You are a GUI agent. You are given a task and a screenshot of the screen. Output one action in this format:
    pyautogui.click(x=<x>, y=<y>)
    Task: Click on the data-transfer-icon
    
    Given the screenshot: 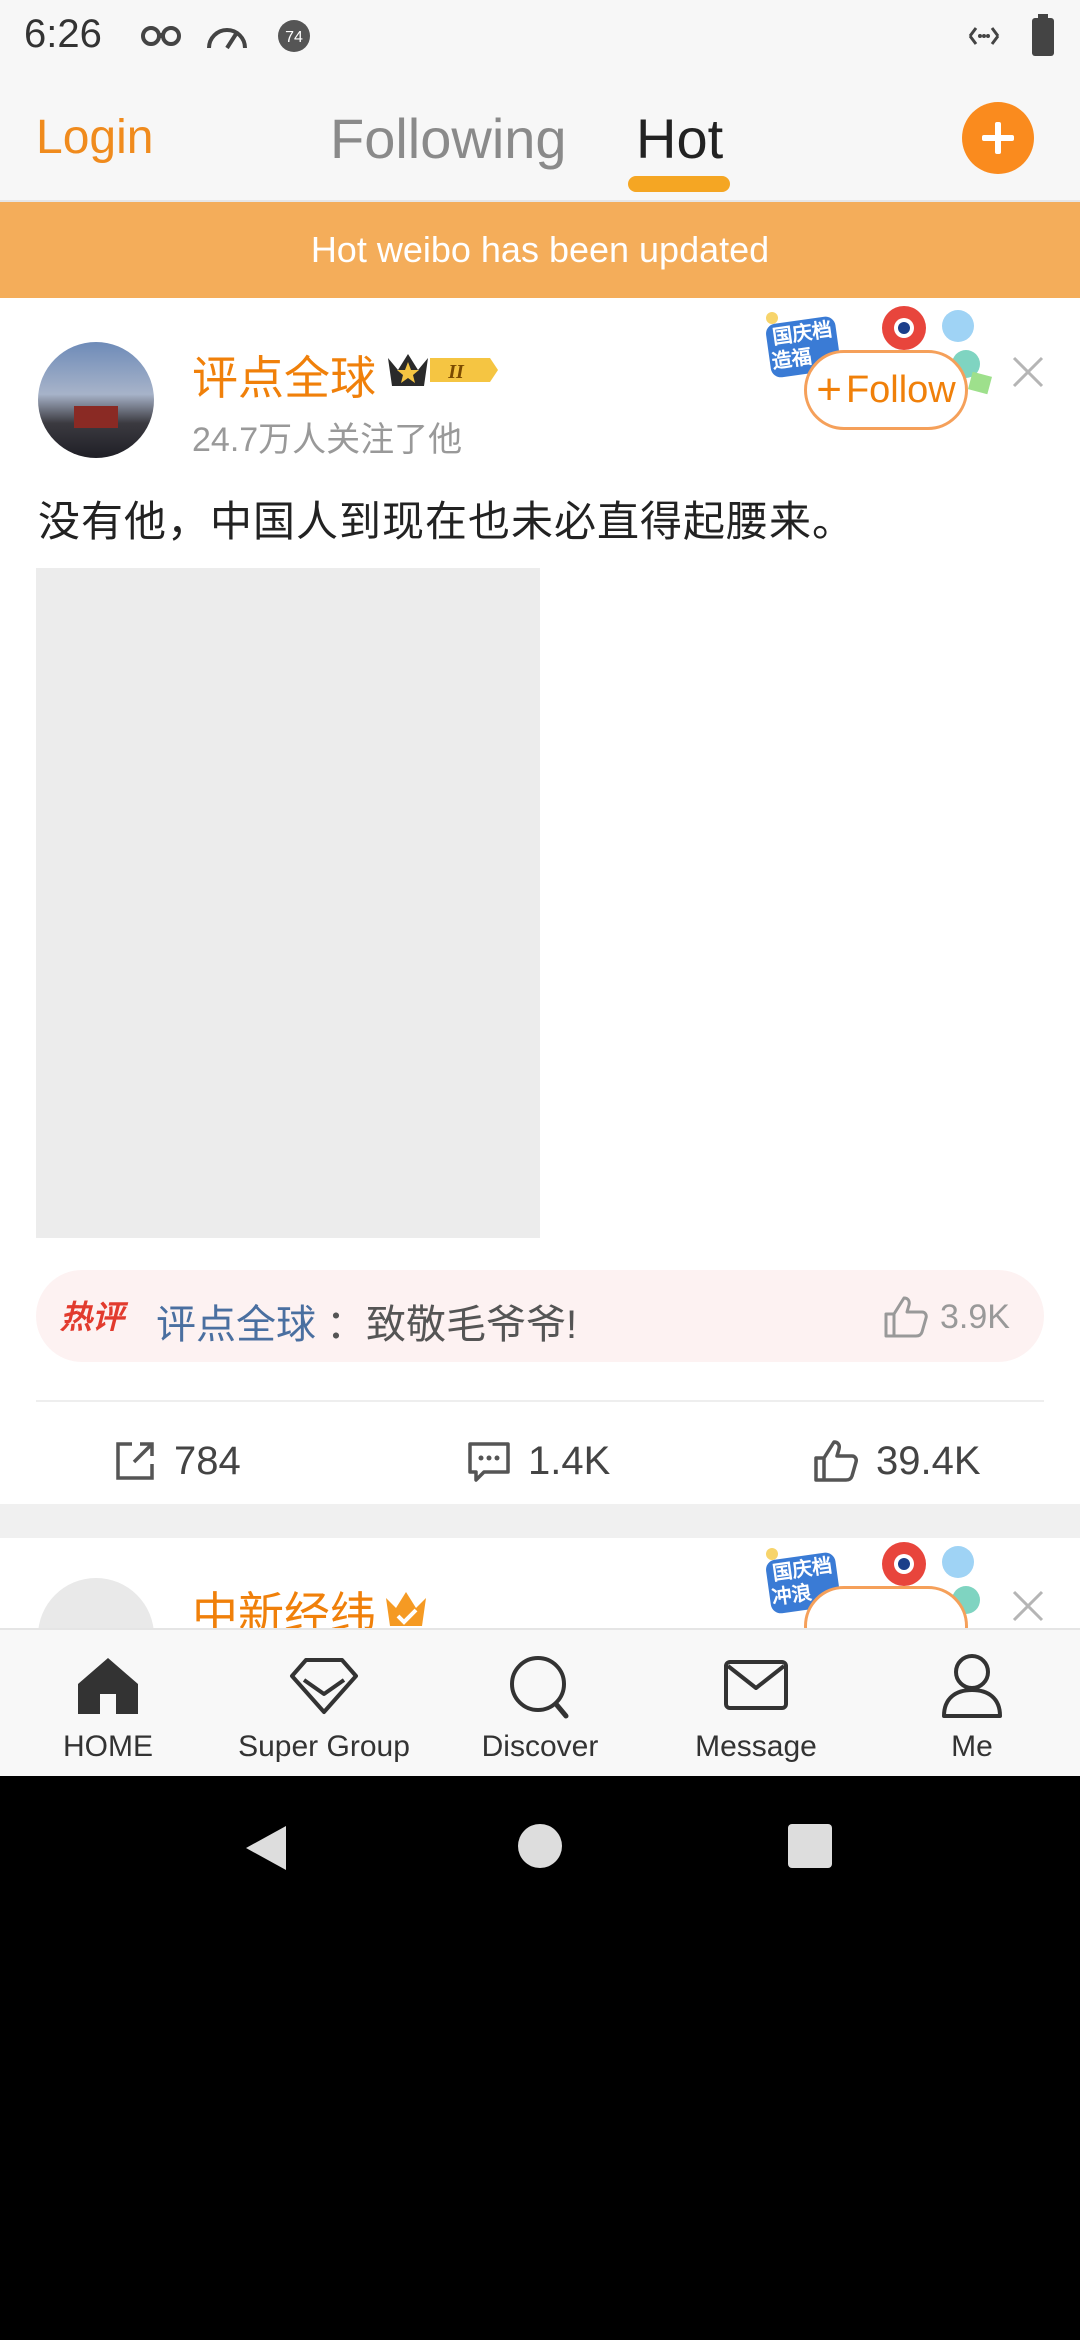 What is the action you would take?
    pyautogui.click(x=984, y=36)
    